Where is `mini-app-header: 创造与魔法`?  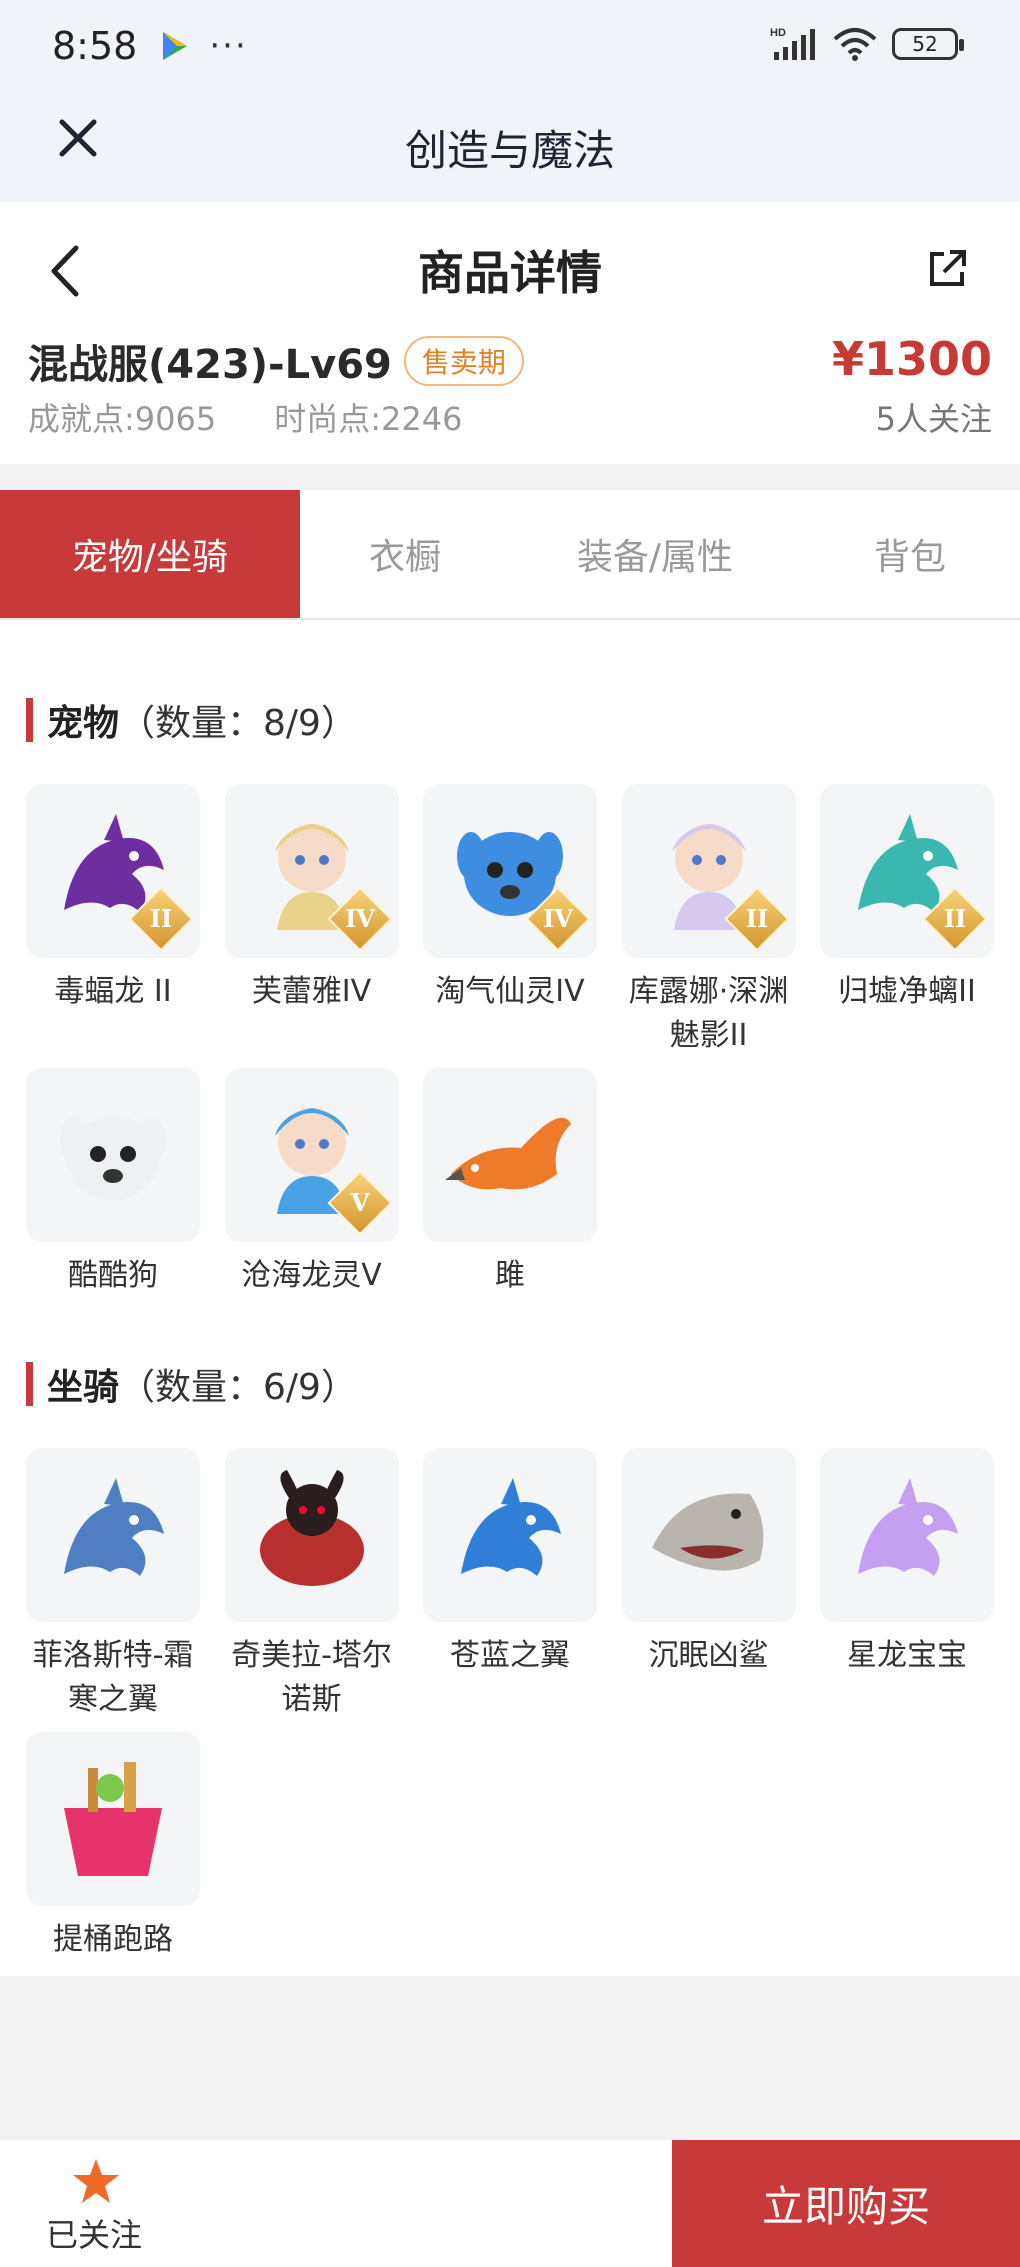
mini-app-header: 创造与魔法 is located at coordinates (510, 147).